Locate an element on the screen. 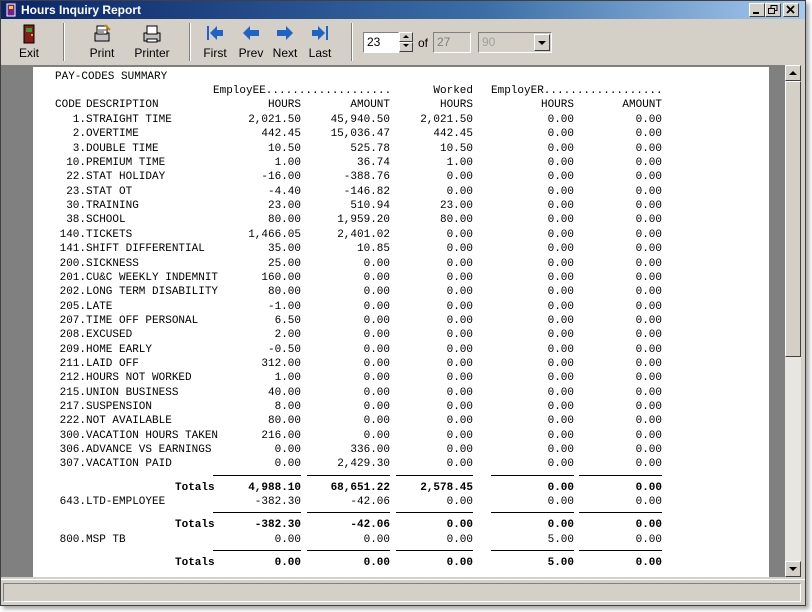 The image size is (812, 612). pay-code-description: HOME EARLY is located at coordinates (119, 349).